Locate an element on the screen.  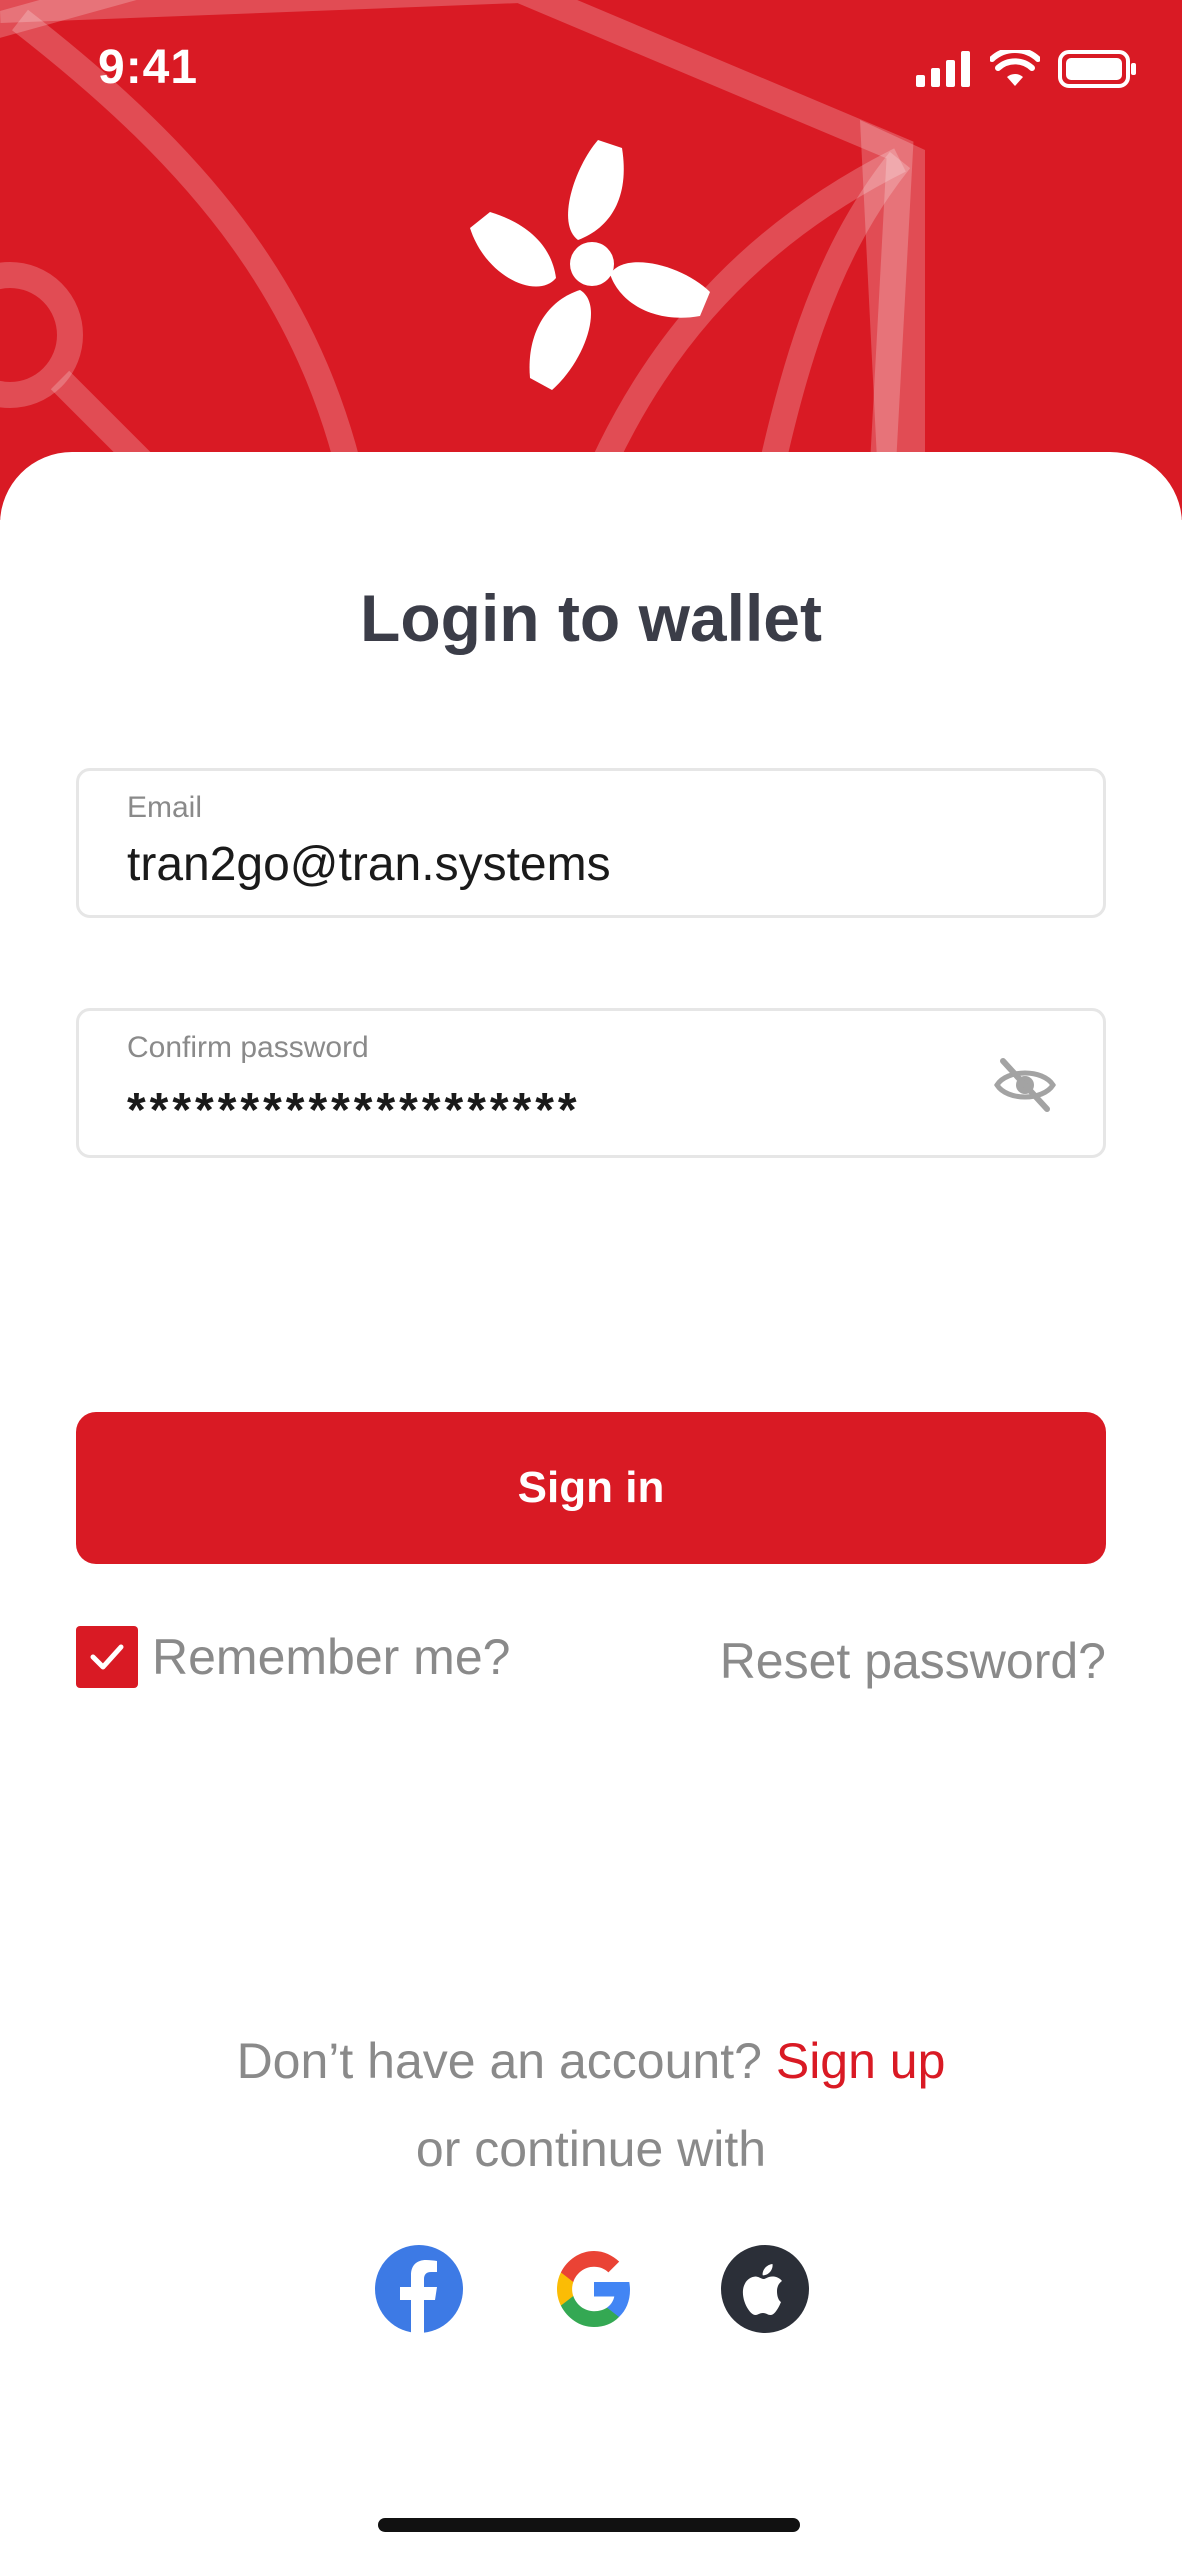
signup-prompt: Don’t have an account? Sign up is located at coordinates (591, 2061).